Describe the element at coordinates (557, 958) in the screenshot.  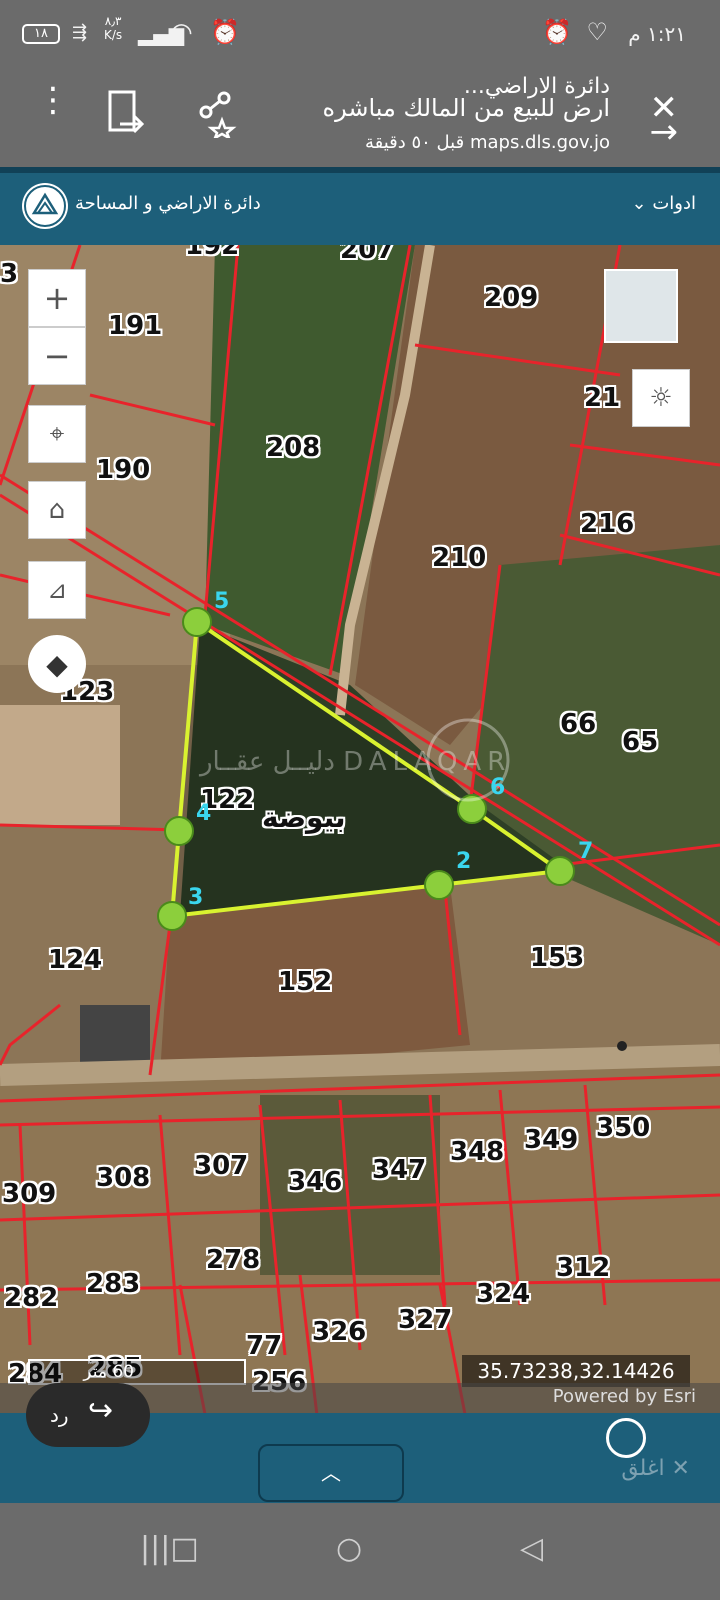
I see `parcel-label: 153` at that location.